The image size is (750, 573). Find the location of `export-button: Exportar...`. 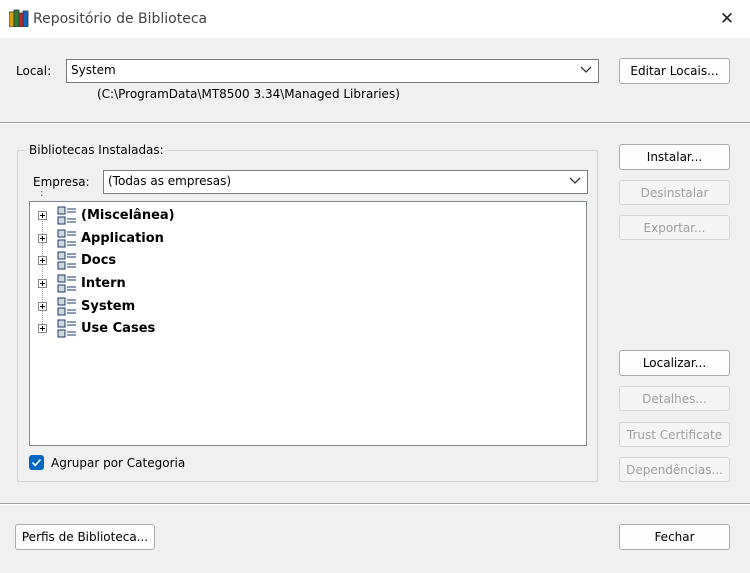

export-button: Exportar... is located at coordinates (674, 227).